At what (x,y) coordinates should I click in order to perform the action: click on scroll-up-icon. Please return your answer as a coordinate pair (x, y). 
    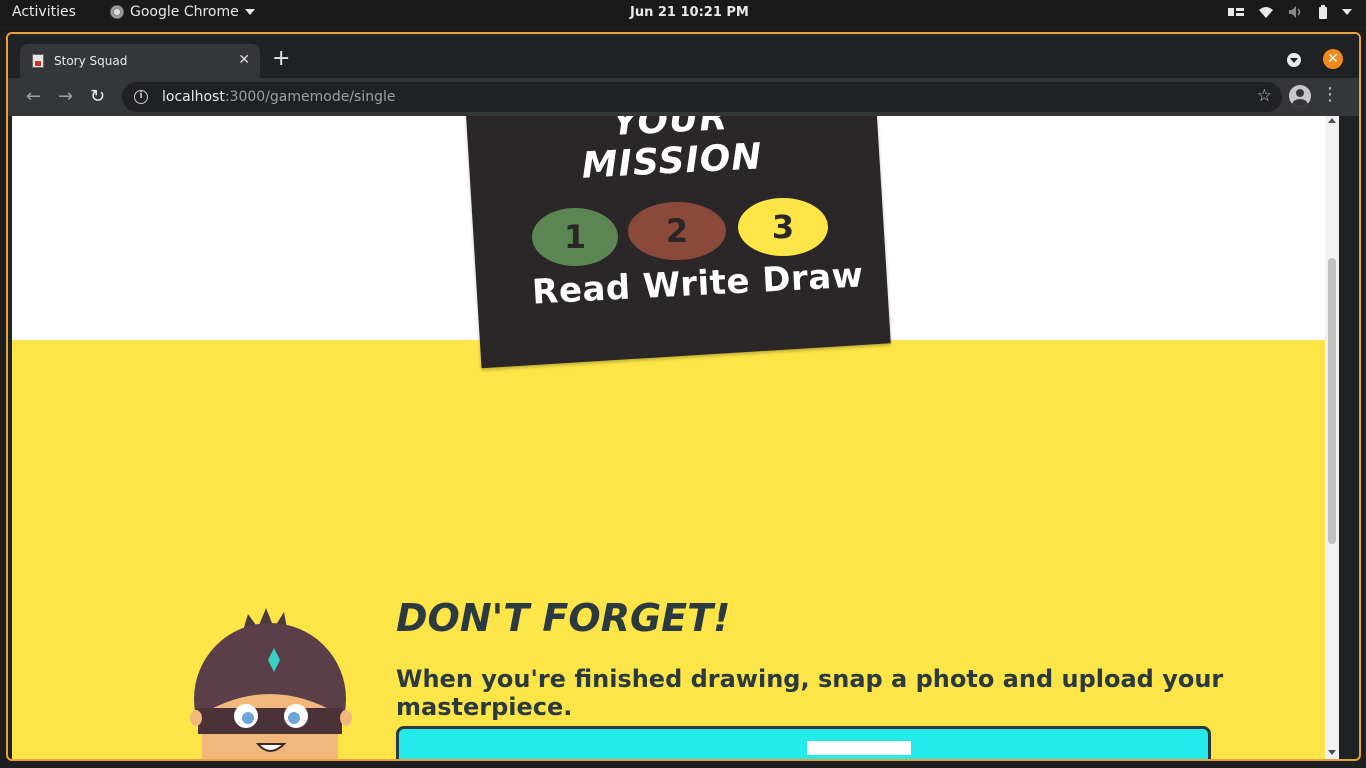
    Looking at the image, I should click on (1332, 120).